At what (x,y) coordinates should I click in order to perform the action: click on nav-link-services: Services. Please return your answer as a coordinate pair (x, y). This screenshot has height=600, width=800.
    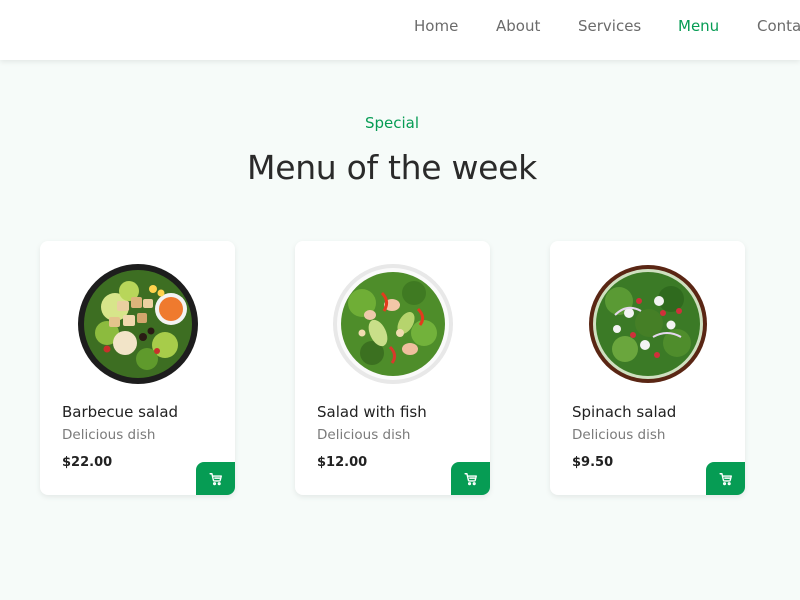
    Looking at the image, I should click on (609, 26).